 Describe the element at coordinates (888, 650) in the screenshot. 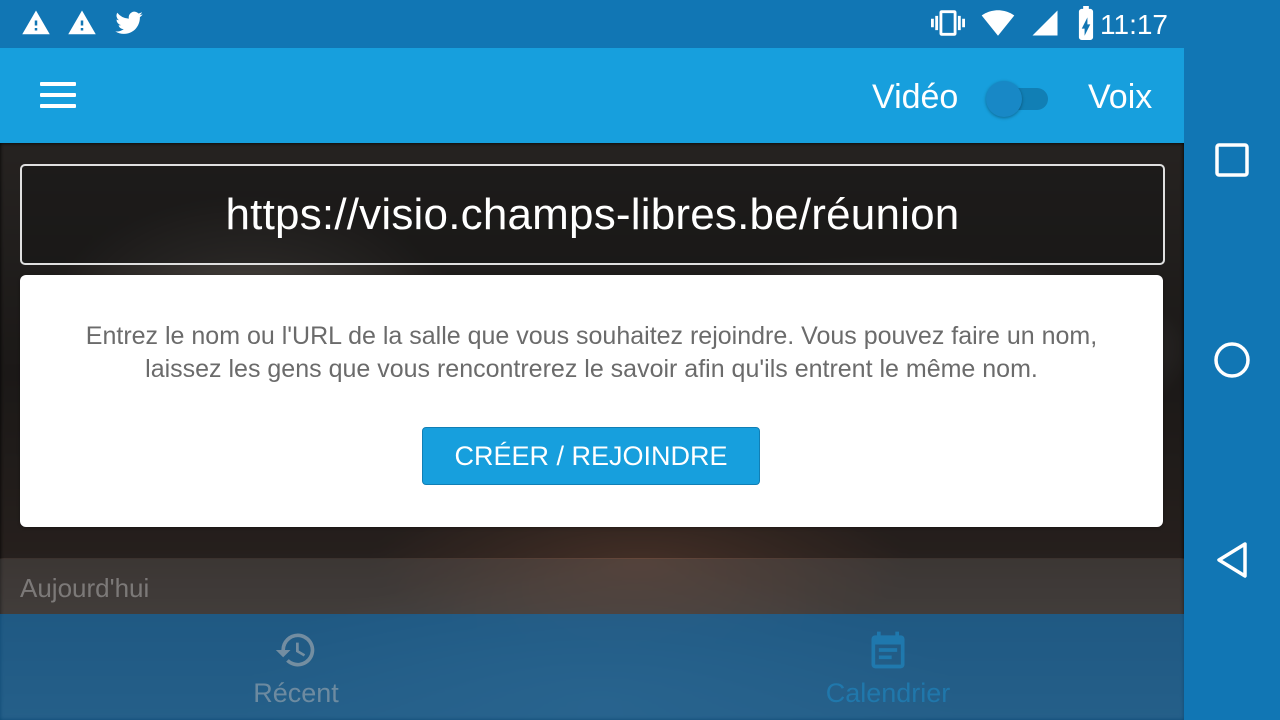

I see `calendar-icon` at that location.